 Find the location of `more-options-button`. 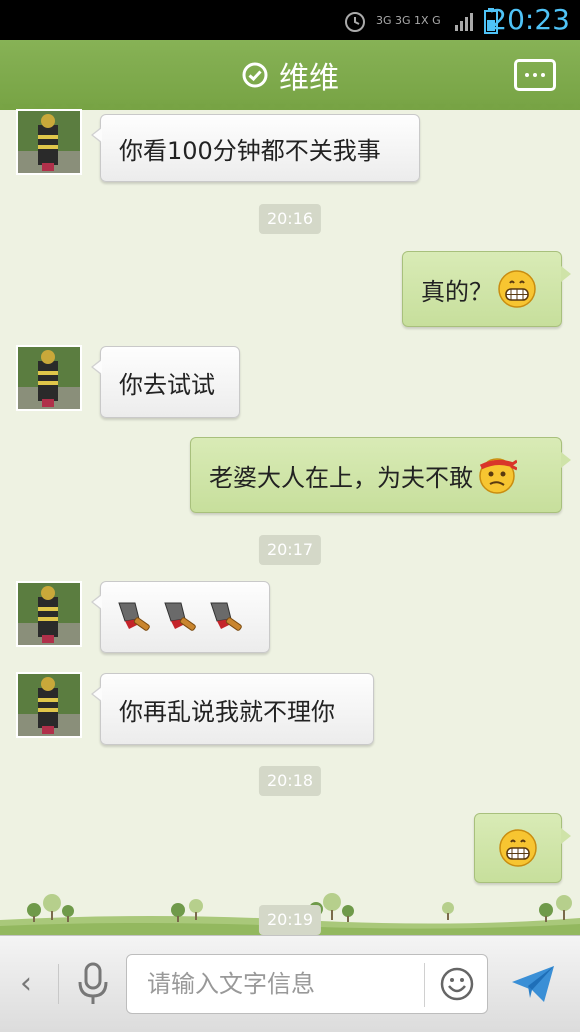

more-options-button is located at coordinates (535, 75).